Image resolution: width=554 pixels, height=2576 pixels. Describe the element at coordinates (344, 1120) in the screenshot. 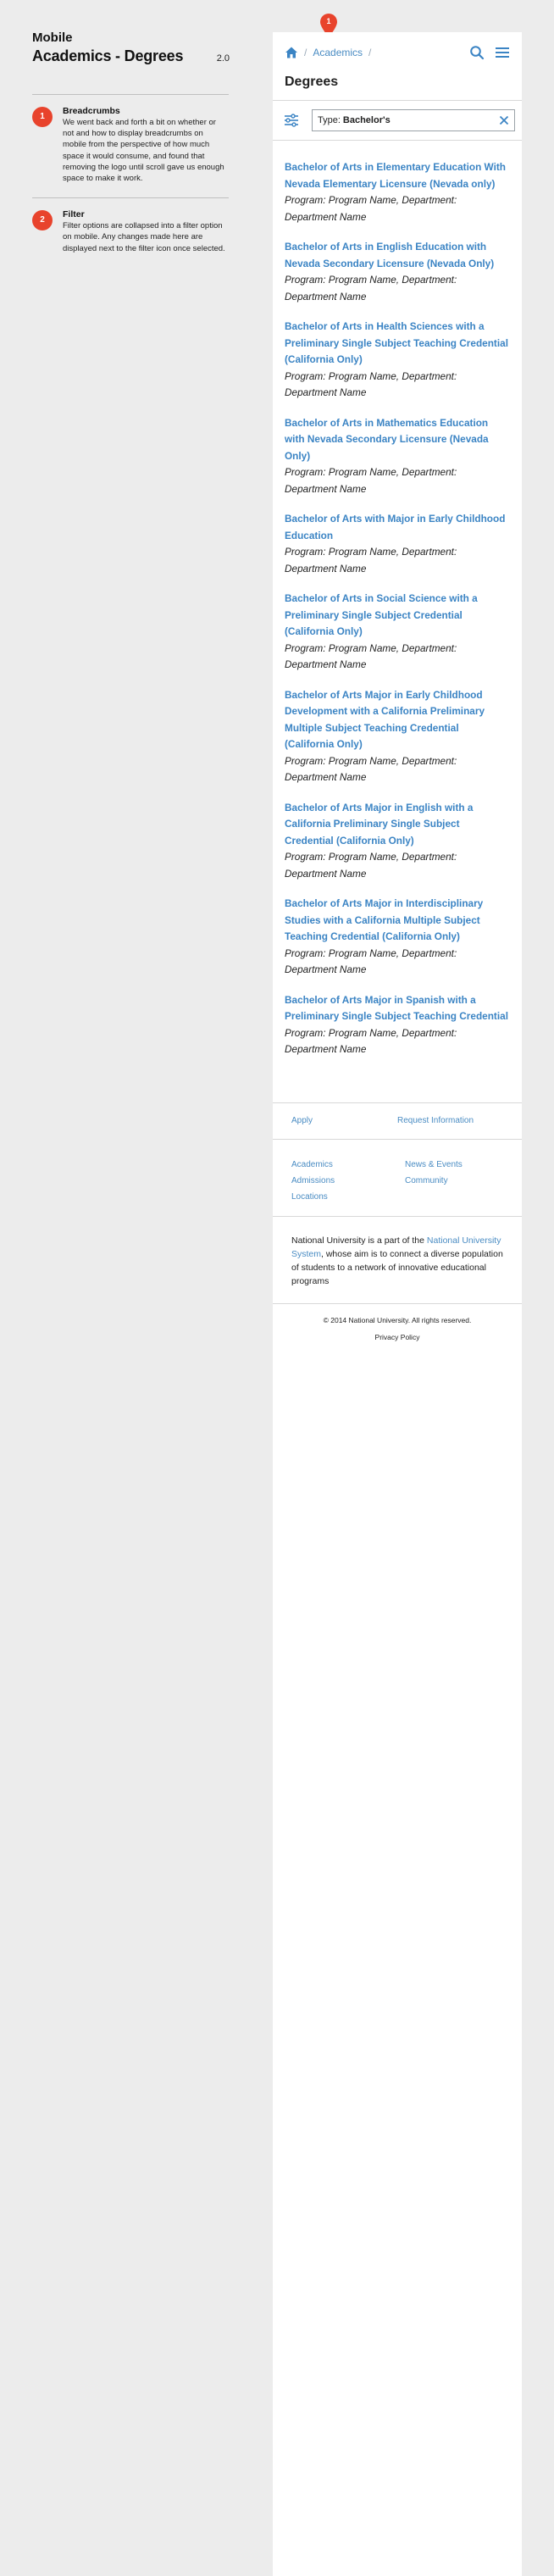

I see `apply-link: Apply` at that location.